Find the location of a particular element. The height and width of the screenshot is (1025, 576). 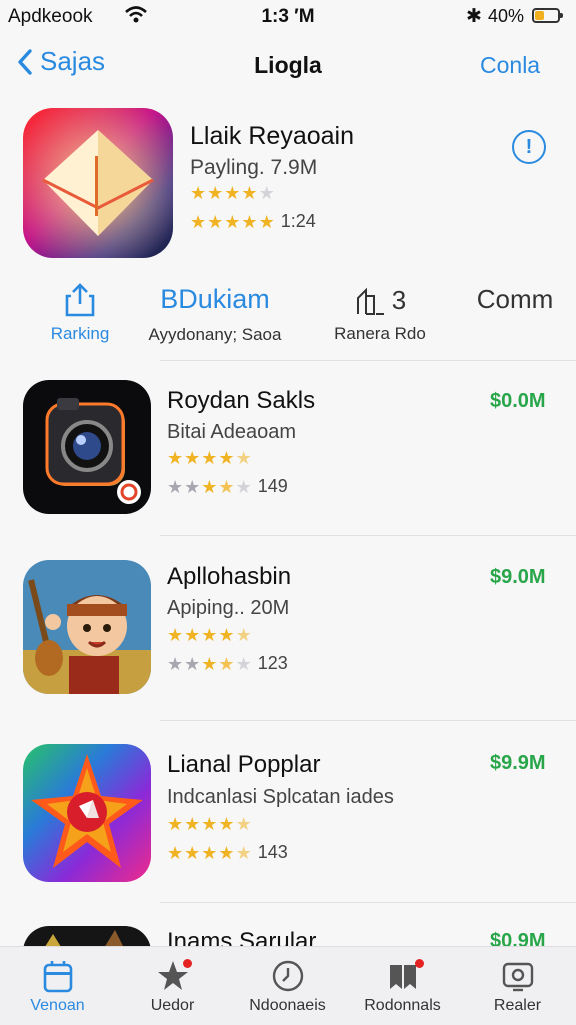

list-item-subtitle: Apiping.. 20M is located at coordinates (228, 608).